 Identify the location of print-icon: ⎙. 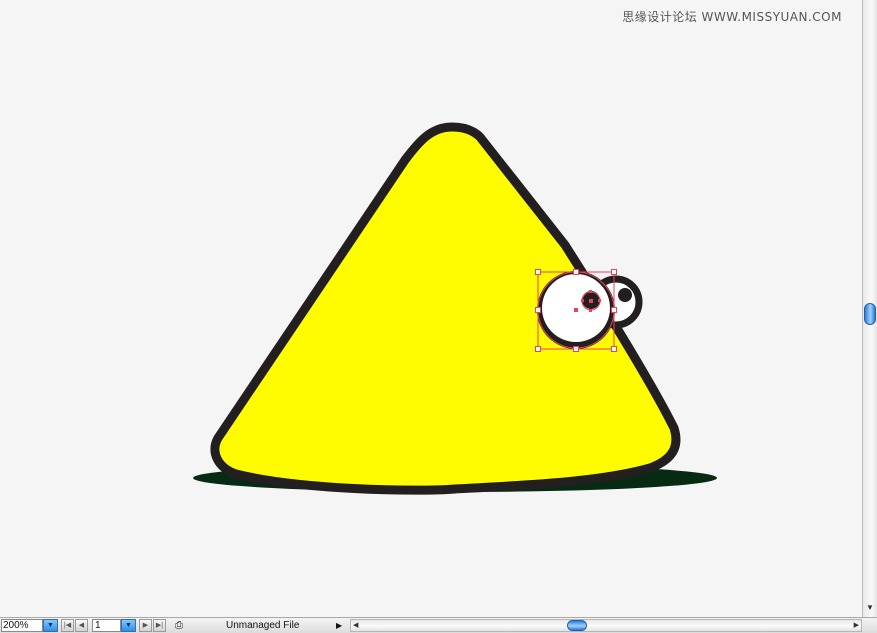
(179, 625).